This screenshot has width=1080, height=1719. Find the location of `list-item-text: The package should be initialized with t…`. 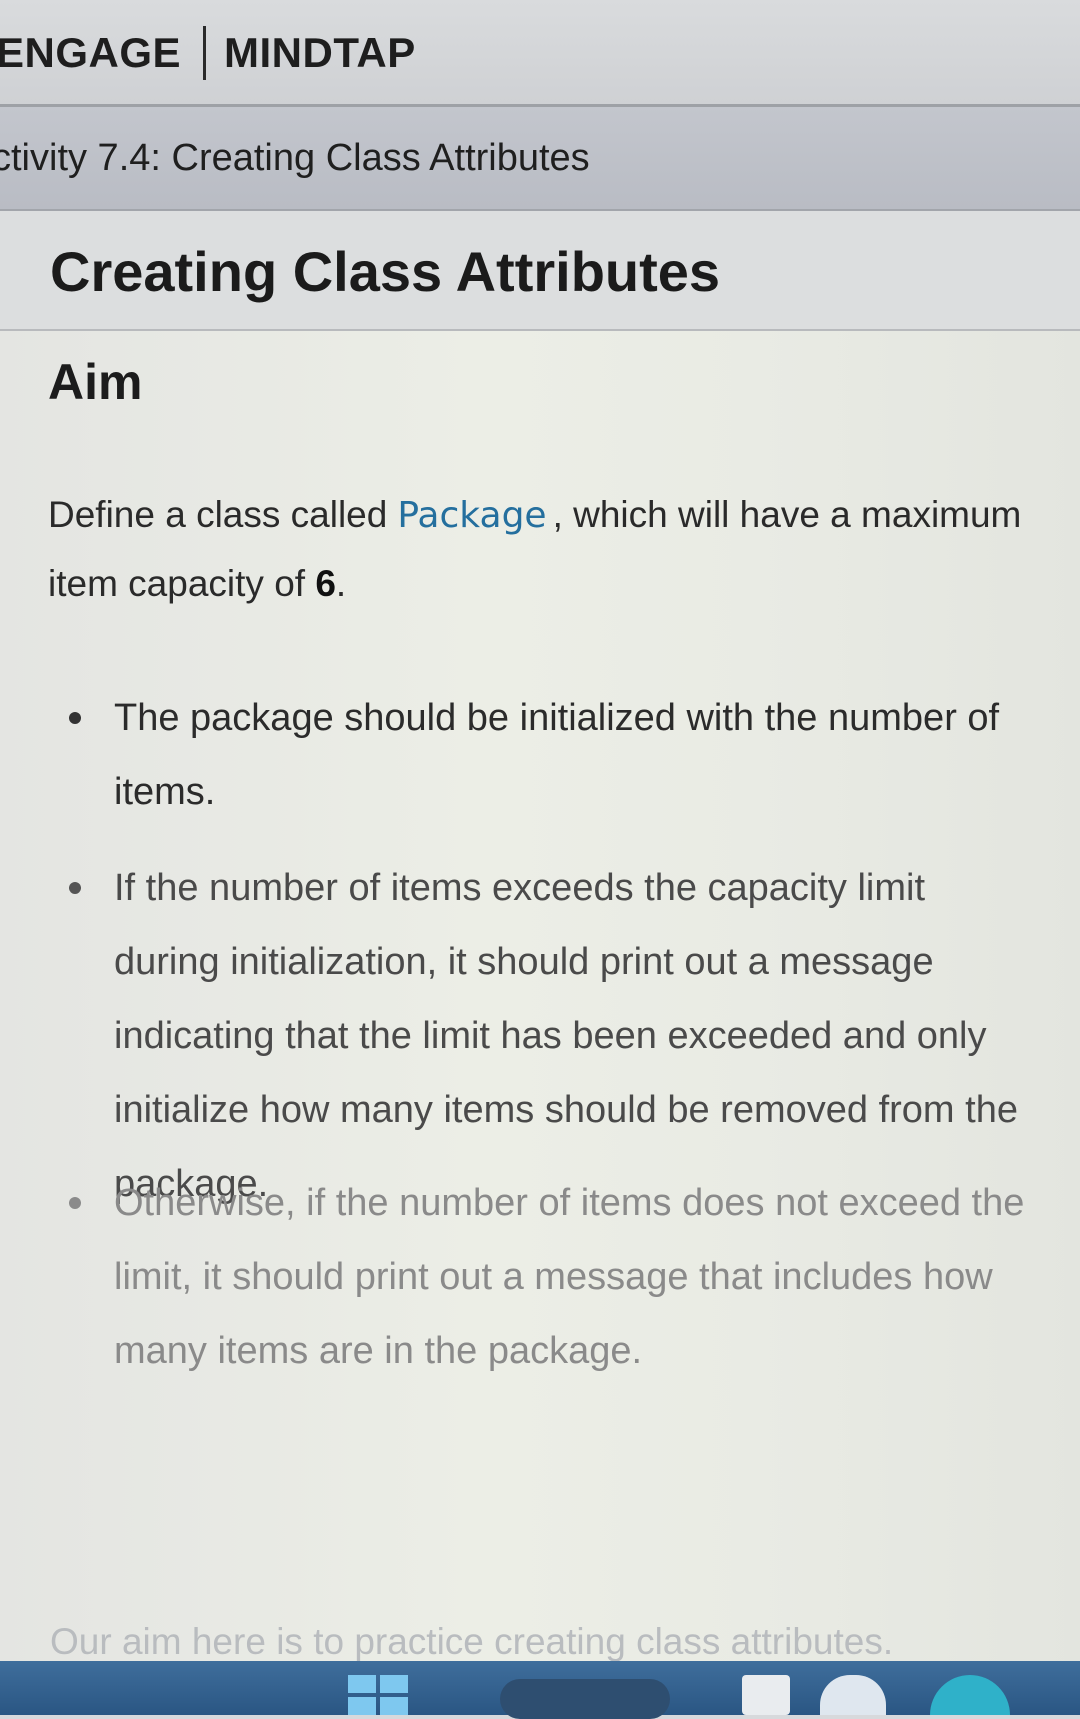

list-item-text: The package should be initialized with t… is located at coordinates (557, 755).